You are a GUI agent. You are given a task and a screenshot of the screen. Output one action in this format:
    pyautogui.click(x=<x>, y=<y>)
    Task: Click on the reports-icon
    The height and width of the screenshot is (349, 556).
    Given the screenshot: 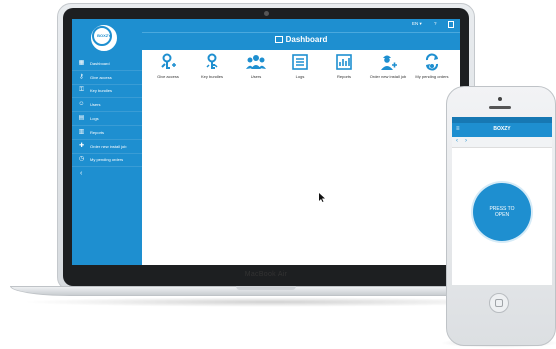 What is the action you would take?
    pyautogui.click(x=344, y=62)
    